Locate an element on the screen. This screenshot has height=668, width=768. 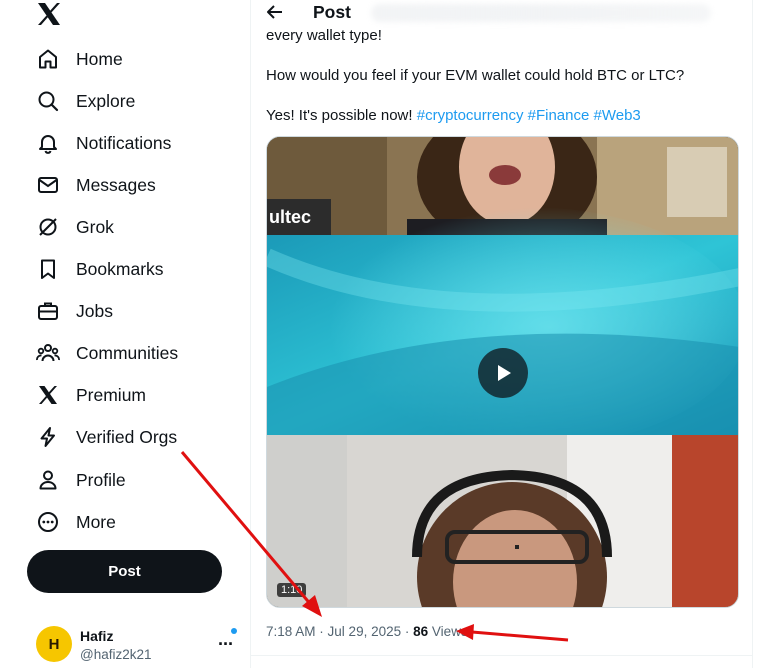
briefcase-icon is located at coordinates (48, 311).